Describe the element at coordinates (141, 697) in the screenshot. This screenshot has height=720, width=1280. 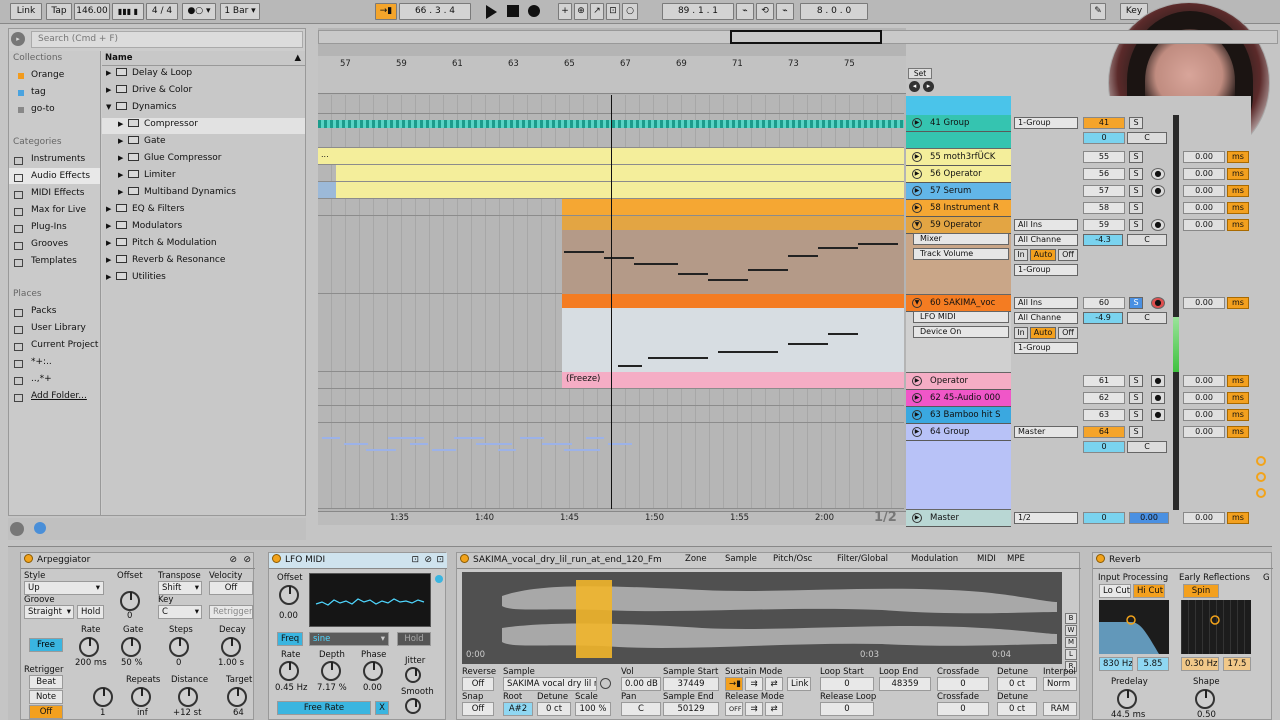
I see `repeats-knob` at that location.